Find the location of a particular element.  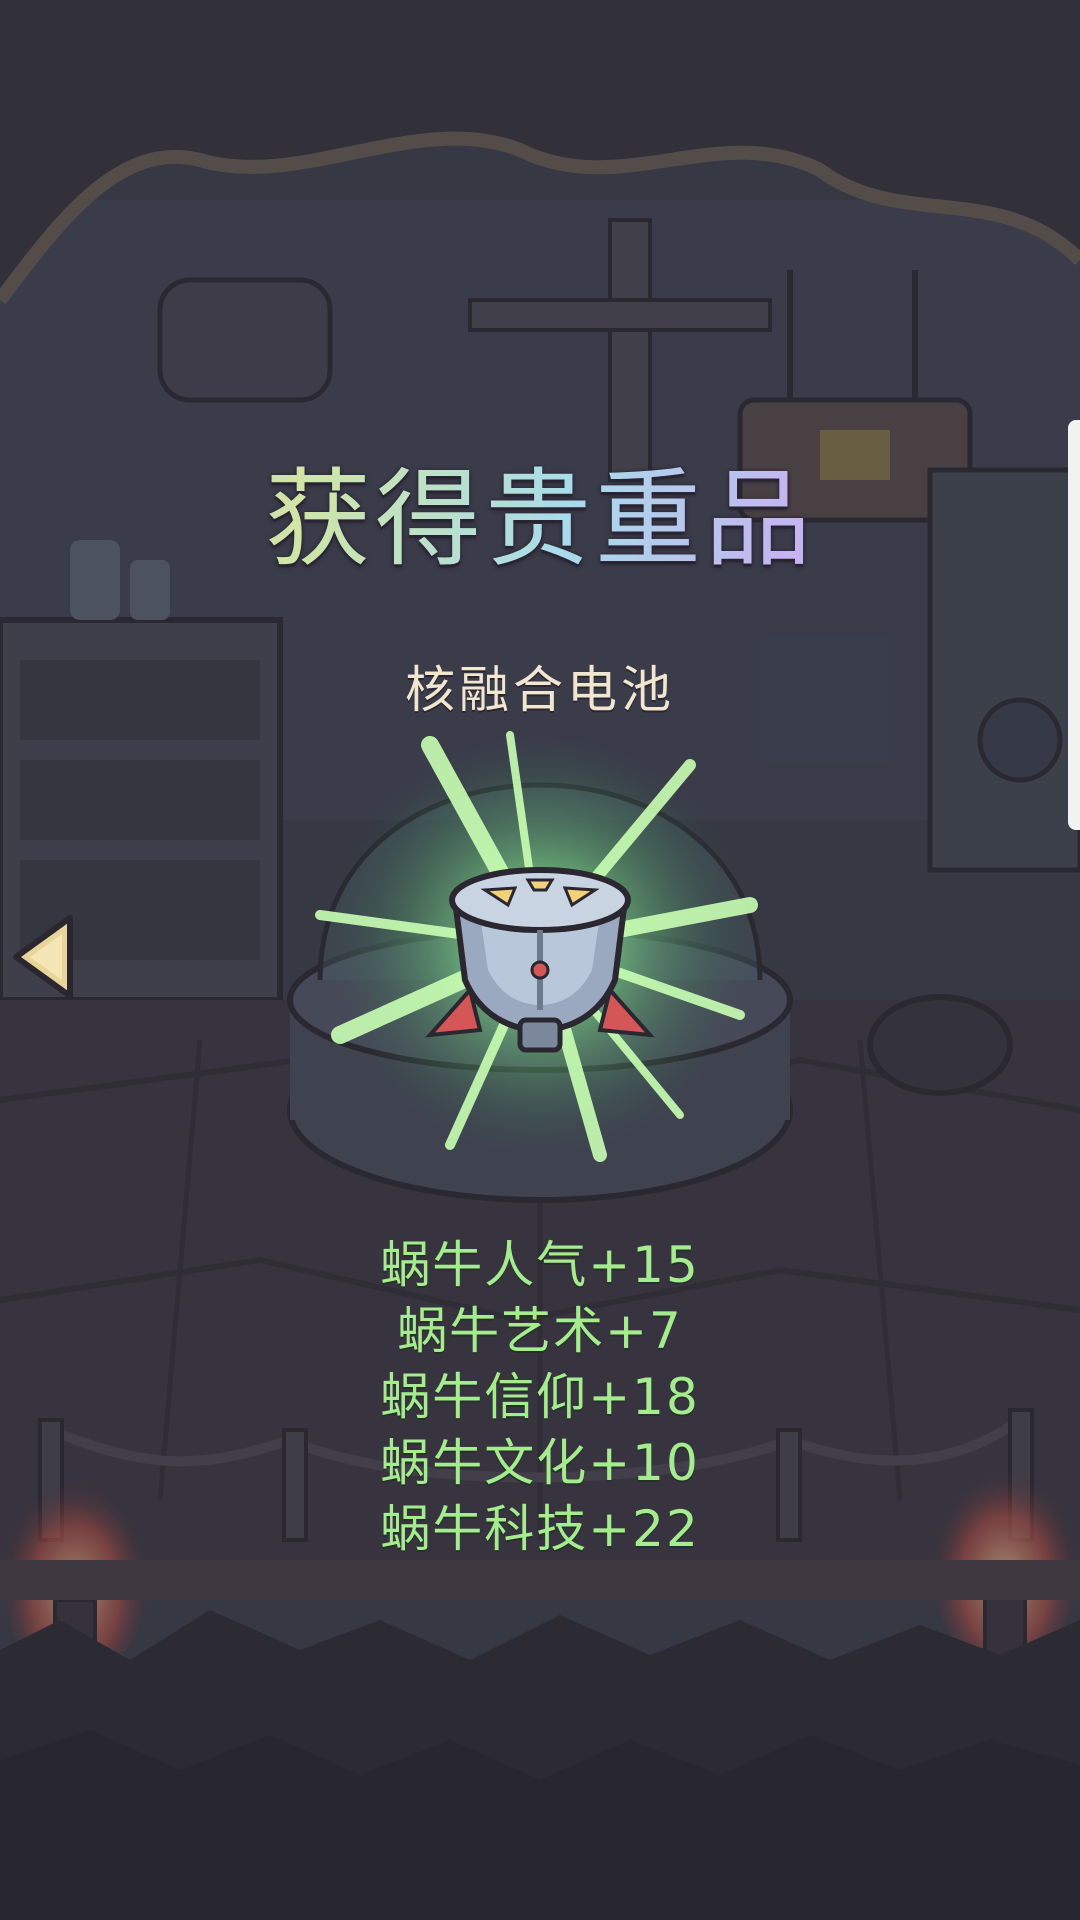

reward-title: 获得贵重品 is located at coordinates (540, 520).